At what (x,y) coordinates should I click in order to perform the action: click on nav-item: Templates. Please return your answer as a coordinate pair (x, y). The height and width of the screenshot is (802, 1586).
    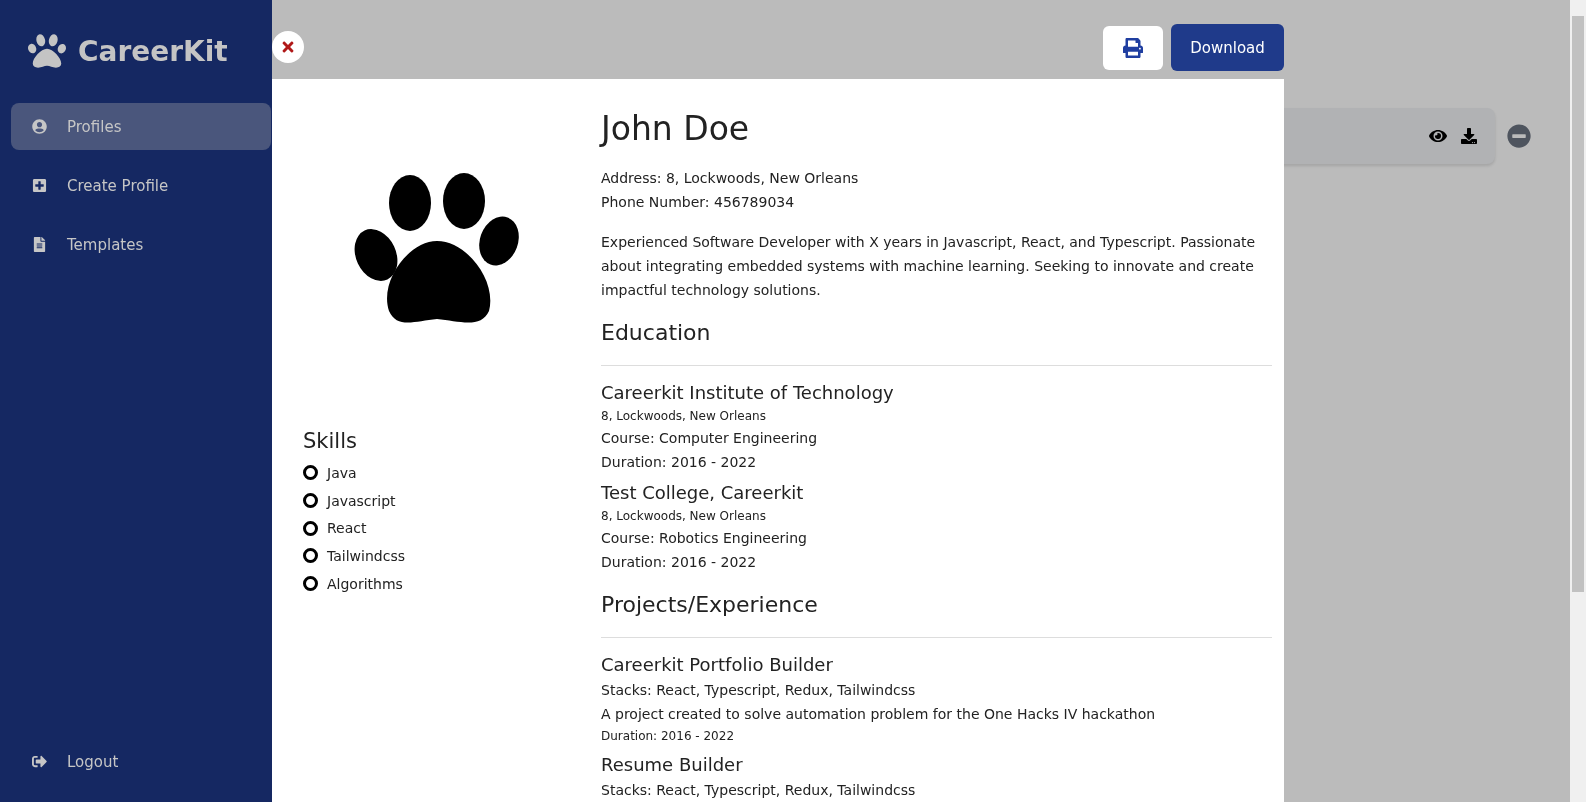
    Looking at the image, I should click on (141, 244).